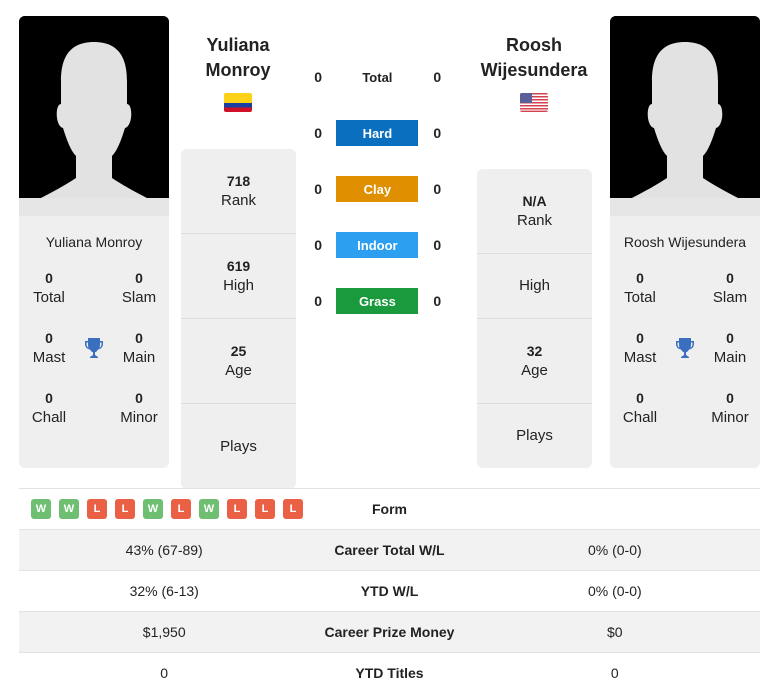 Image resolution: width=779 pixels, height=699 pixels. I want to click on row-label: YTD W/L, so click(389, 591).